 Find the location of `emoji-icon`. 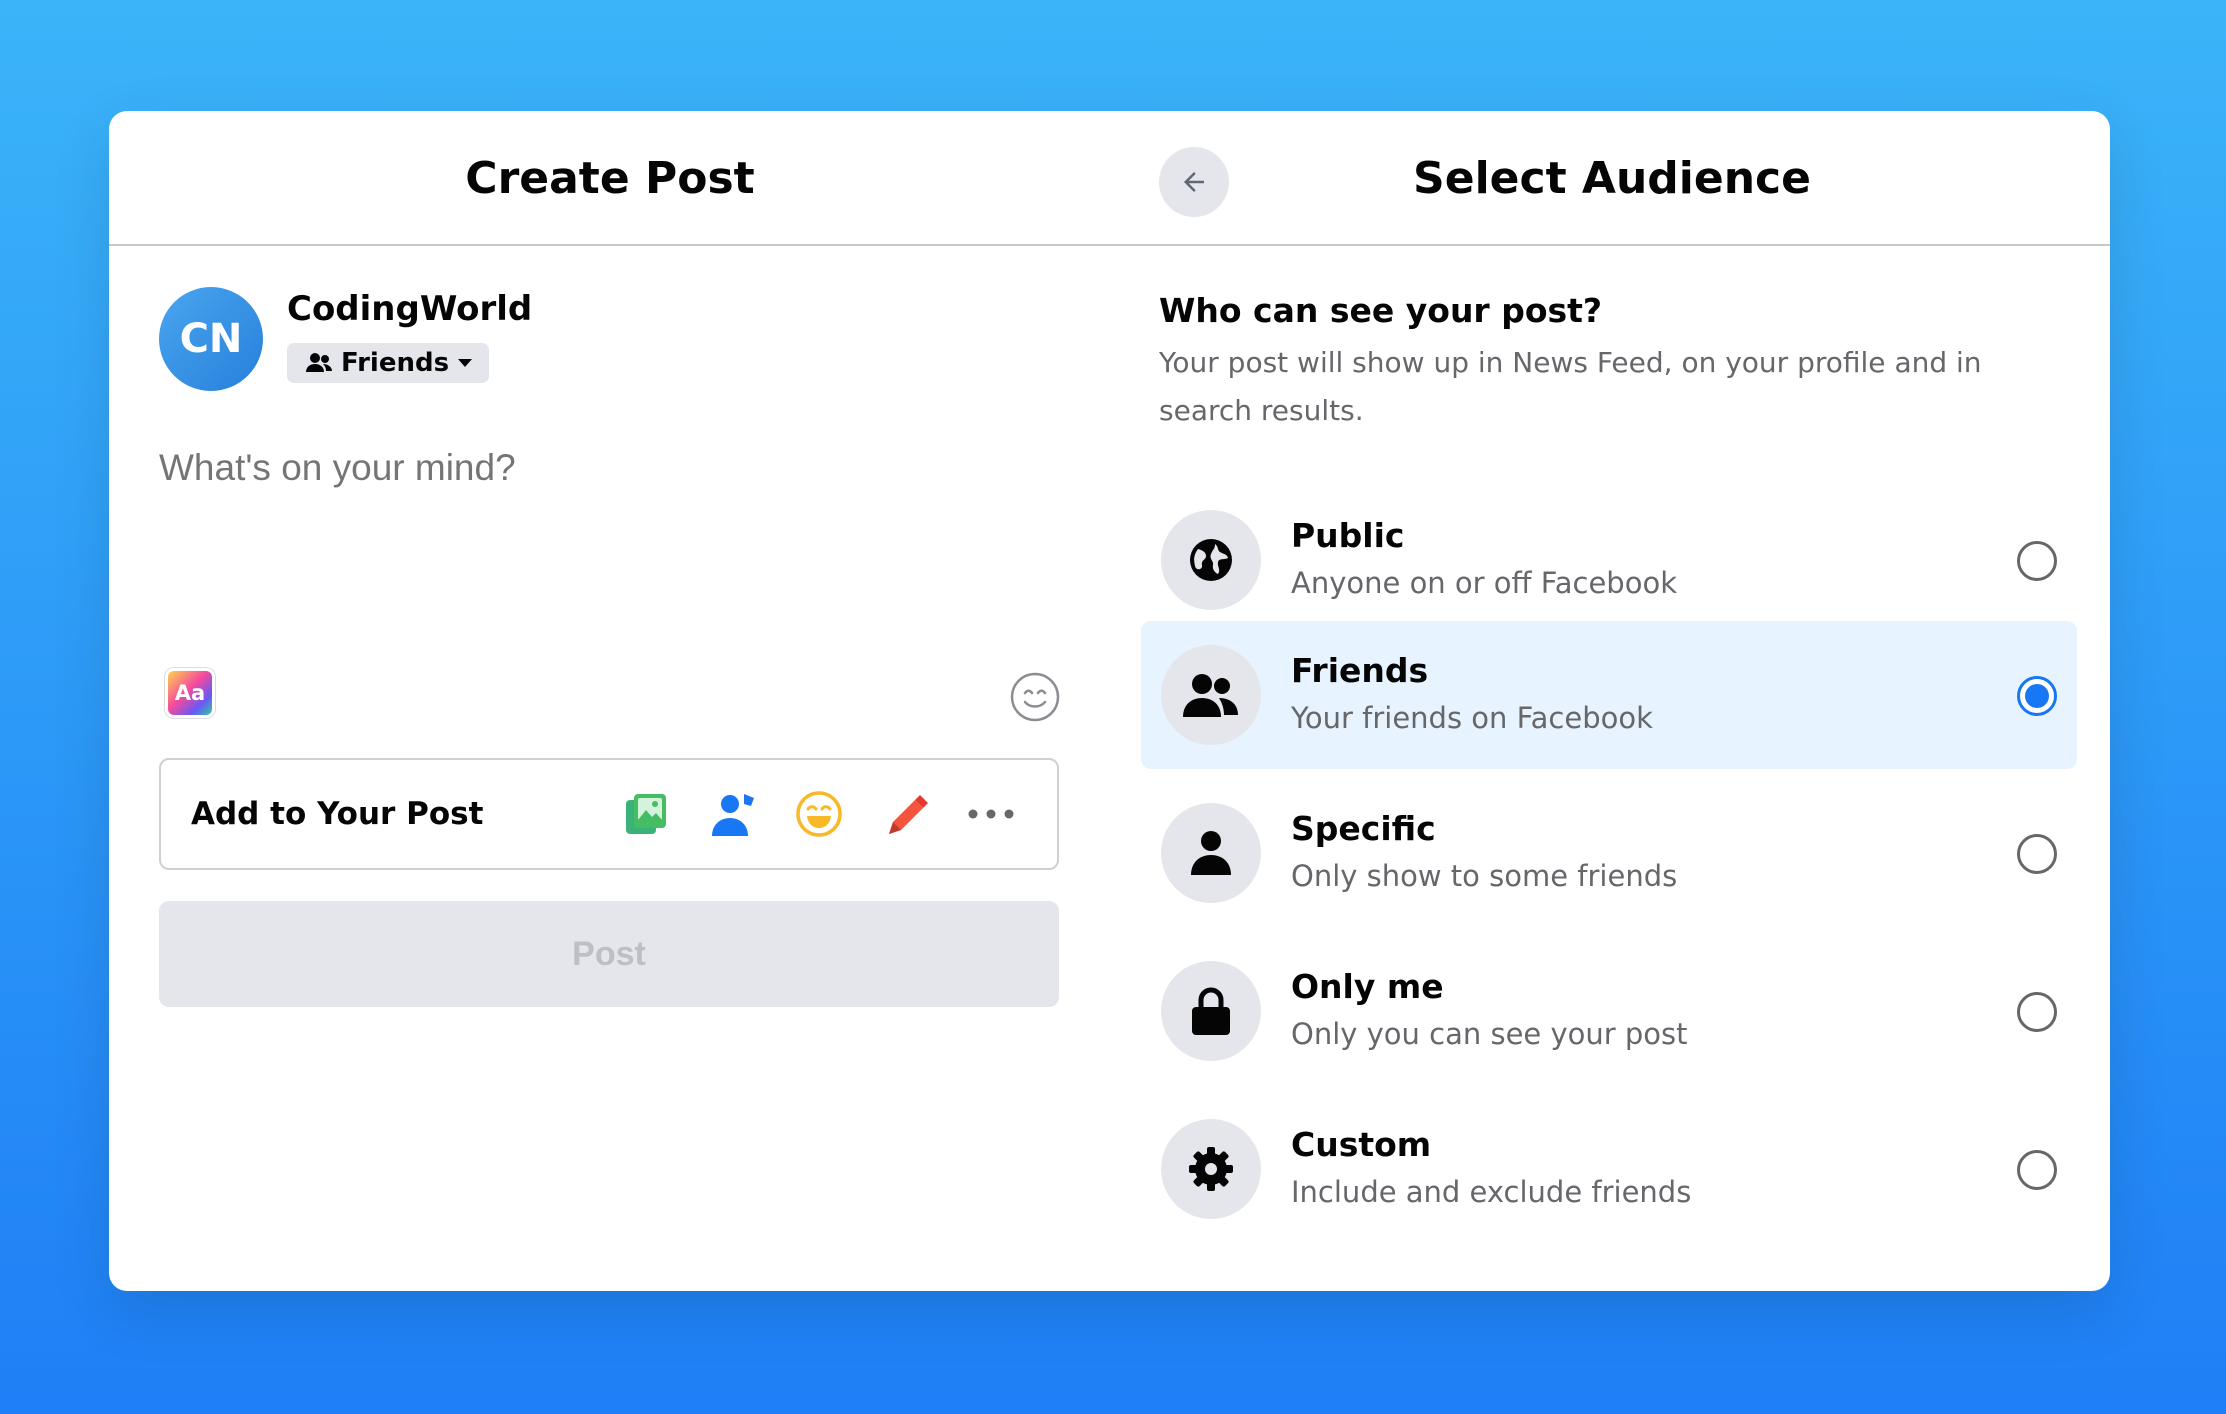

emoji-icon is located at coordinates (1035, 697).